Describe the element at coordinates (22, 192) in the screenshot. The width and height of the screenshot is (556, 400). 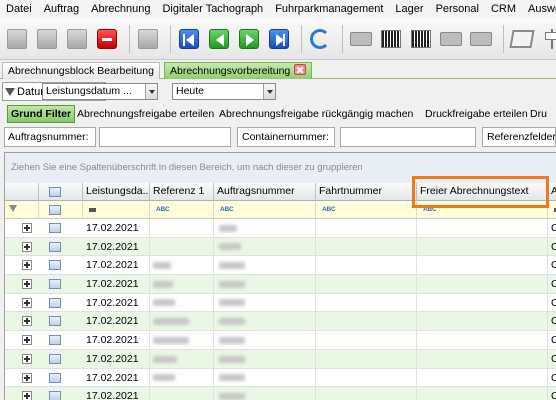
I see `expand-column-header` at that location.